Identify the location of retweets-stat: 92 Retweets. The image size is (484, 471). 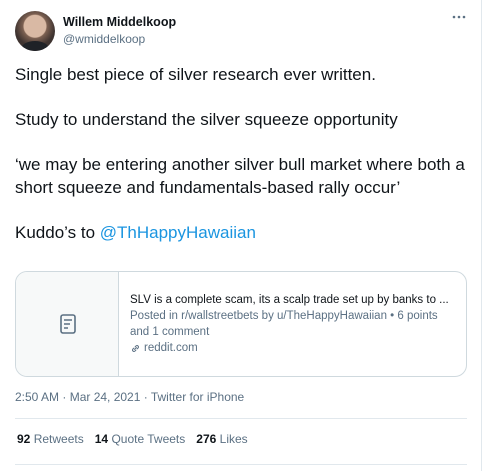
(50, 439).